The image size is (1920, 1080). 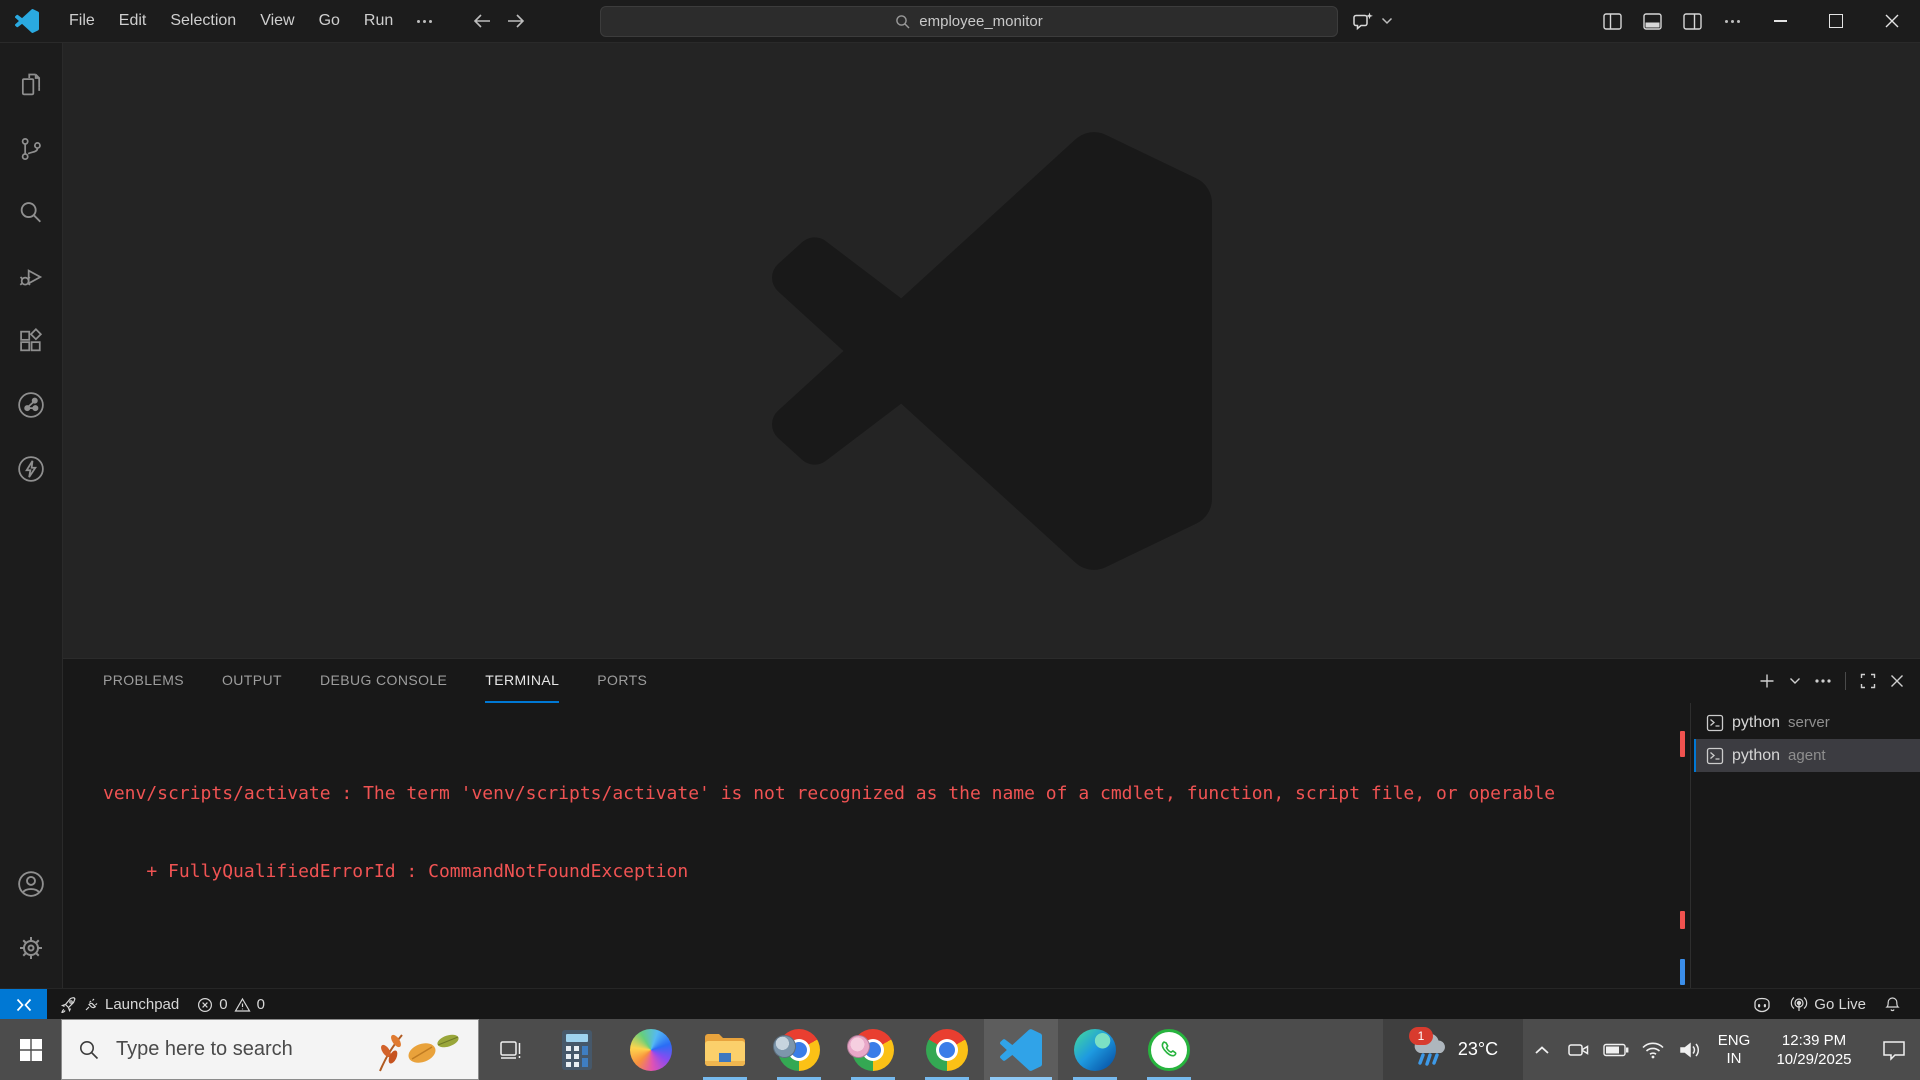 I want to click on whatsapp-icon, so click(x=1169, y=1049).